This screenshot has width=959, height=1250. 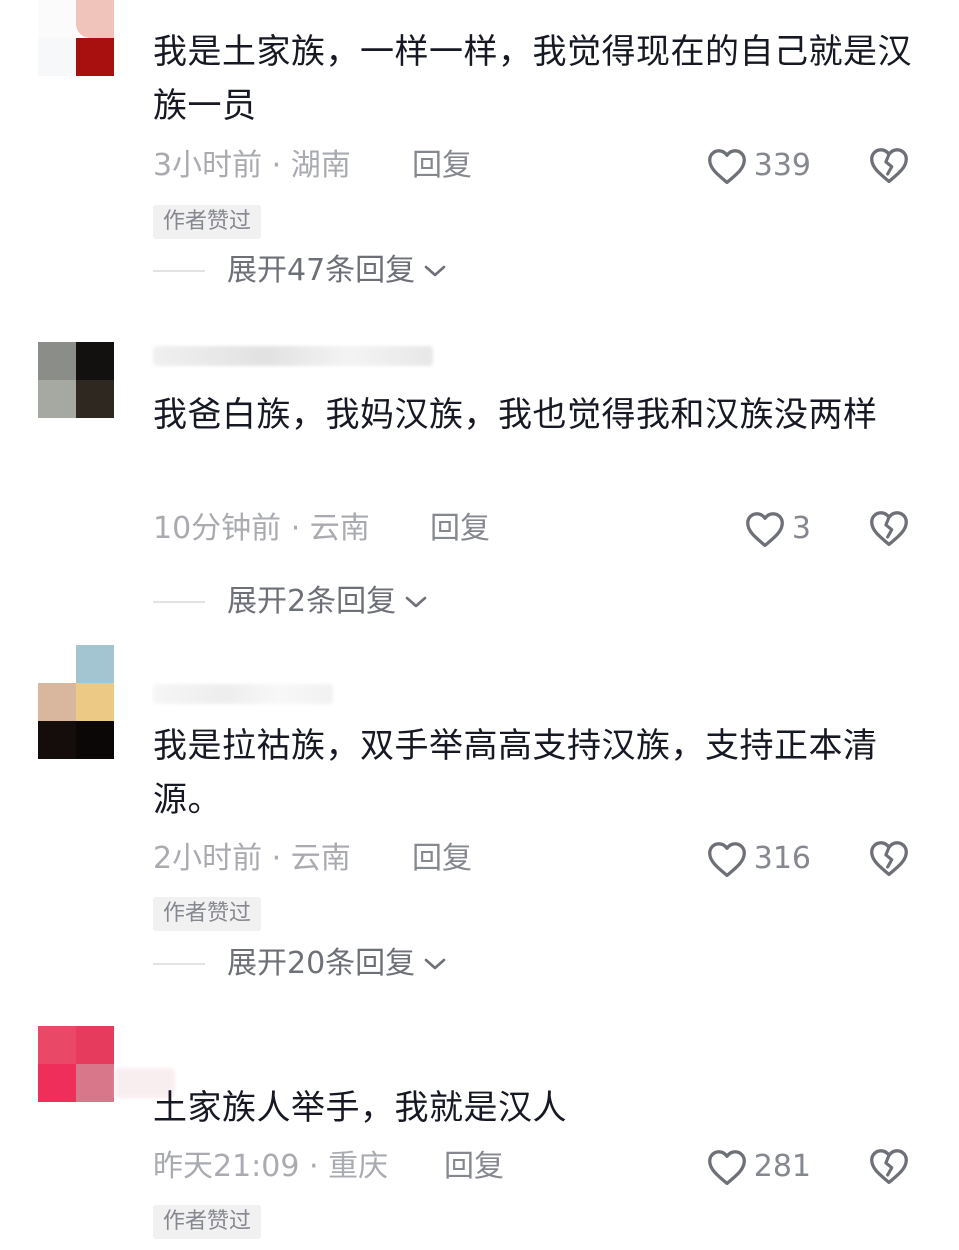 What do you see at coordinates (312, 601) in the screenshot?
I see `expand-replies-label: 展开2条回复` at bounding box center [312, 601].